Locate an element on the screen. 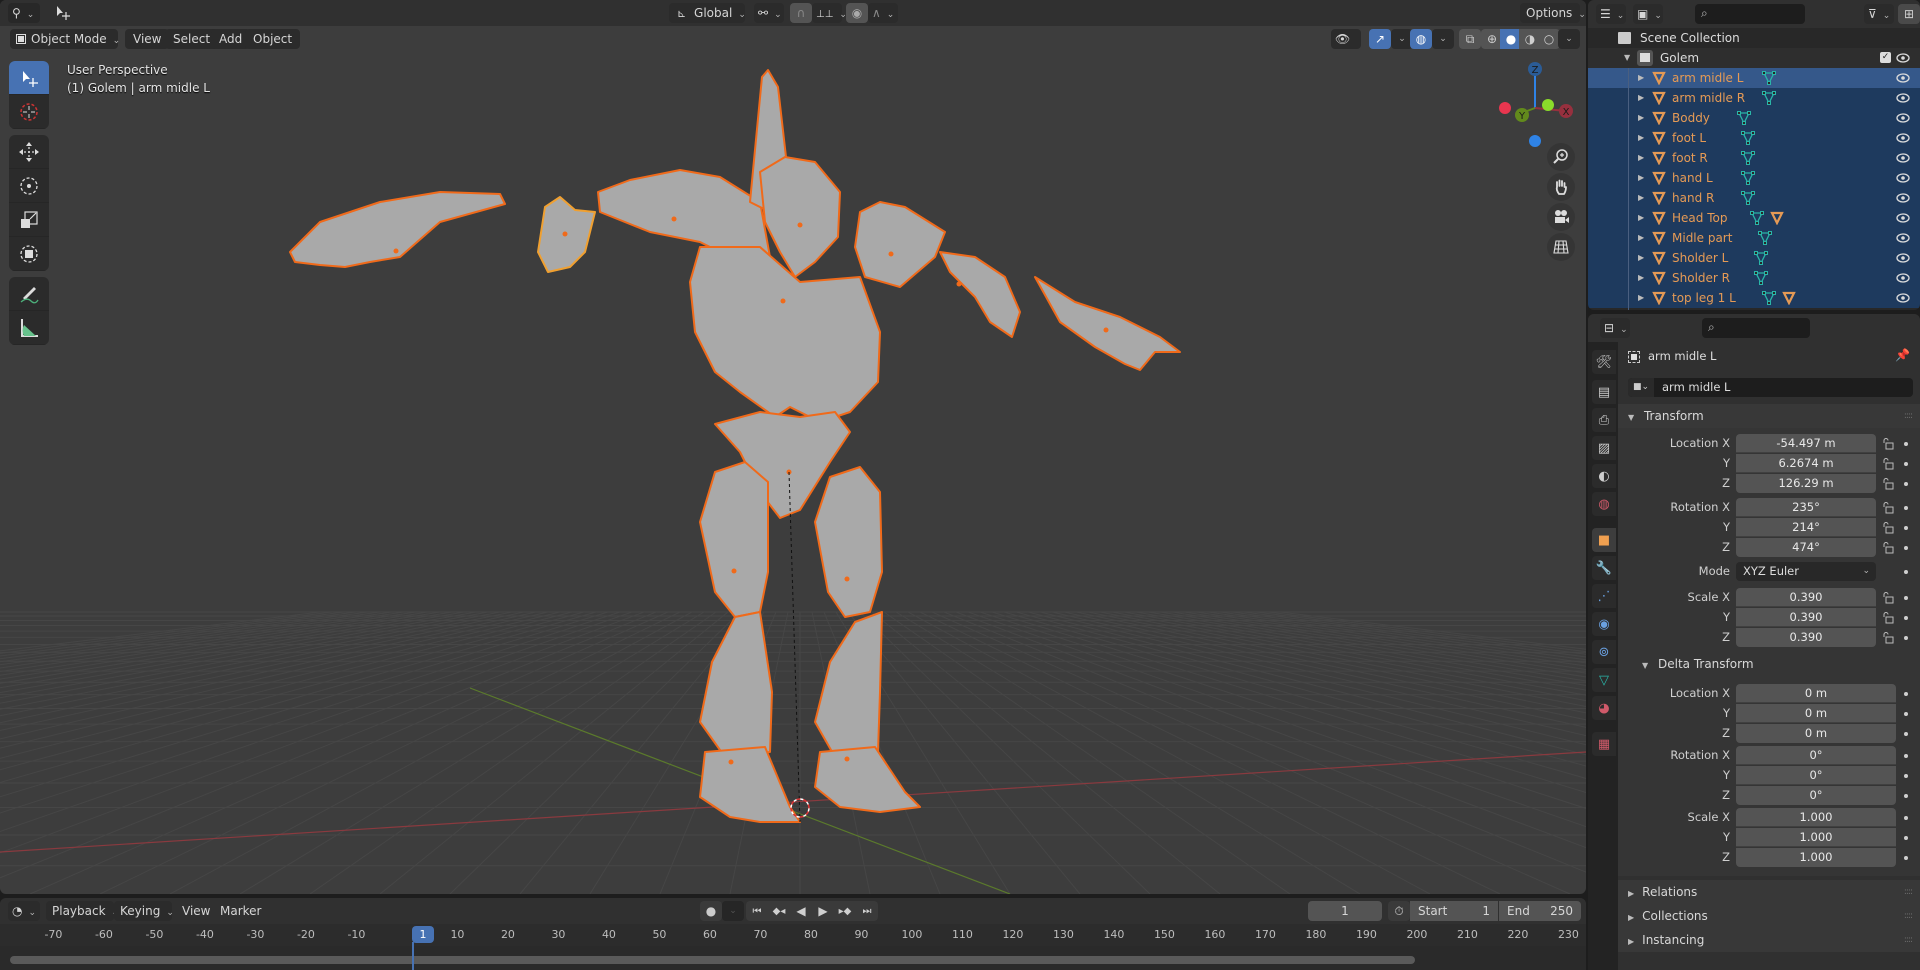  tool-measure is located at coordinates (29, 328).